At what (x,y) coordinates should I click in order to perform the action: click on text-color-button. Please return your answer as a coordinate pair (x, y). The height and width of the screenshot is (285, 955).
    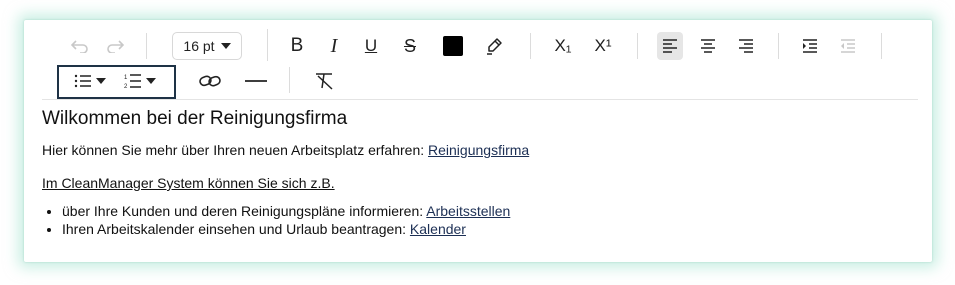
    Looking at the image, I should click on (453, 46).